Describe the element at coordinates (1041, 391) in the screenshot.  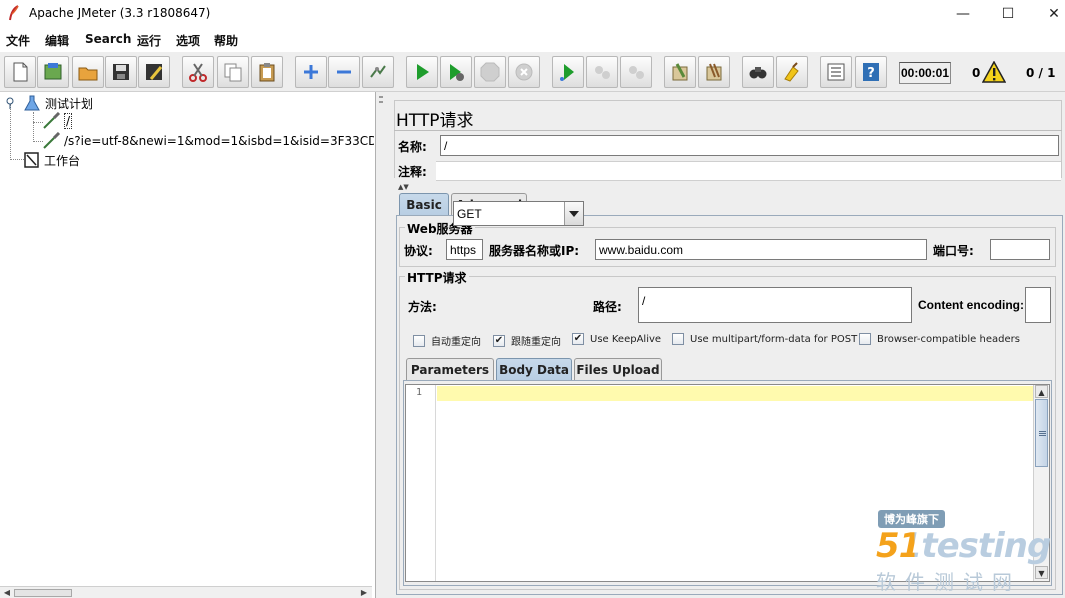
I see `scroll-up-icon: ▲` at that location.